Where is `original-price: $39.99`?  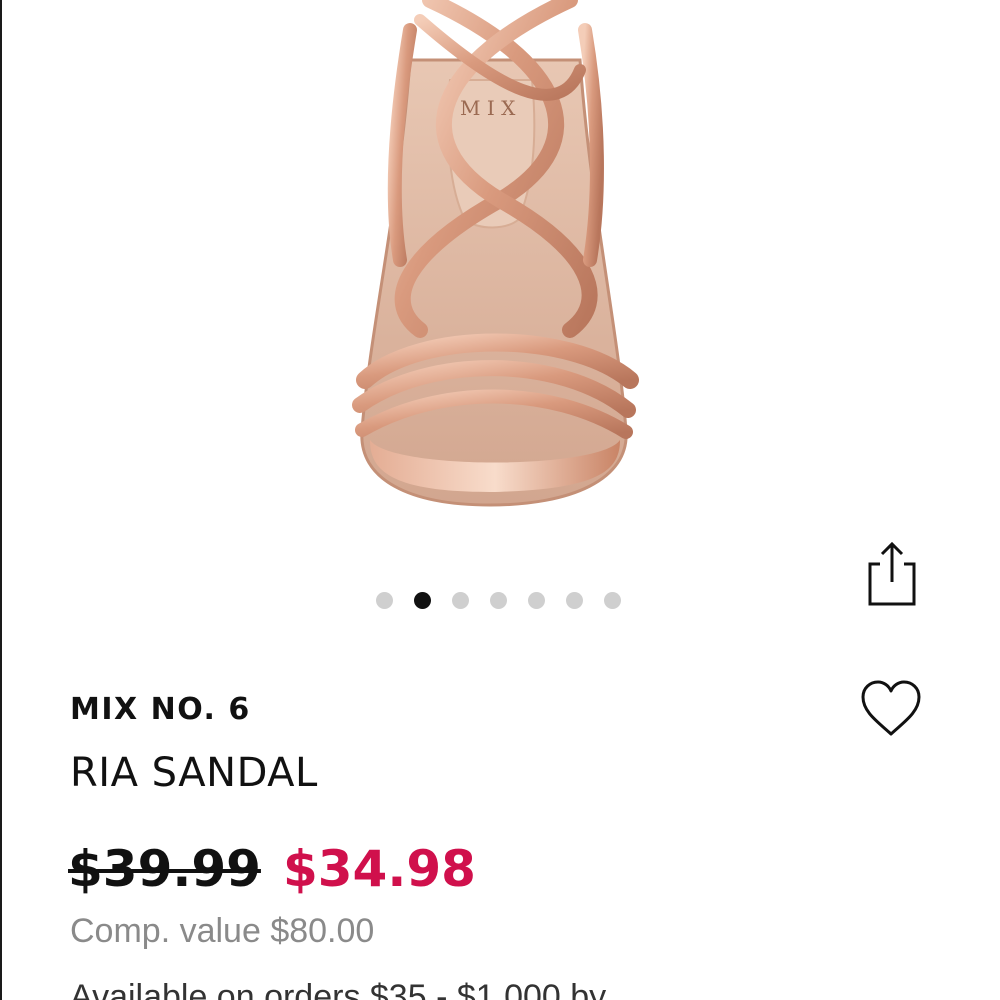
original-price: $39.99 is located at coordinates (164, 869).